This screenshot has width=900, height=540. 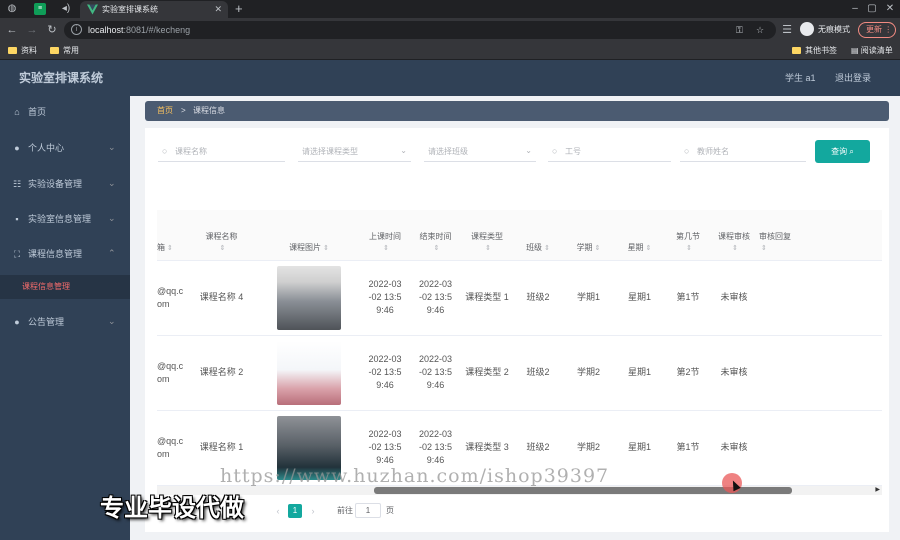 I want to click on sidebar-item-course-info: ⛶ 课程信息管理 ⌃, so click(x=65, y=254).